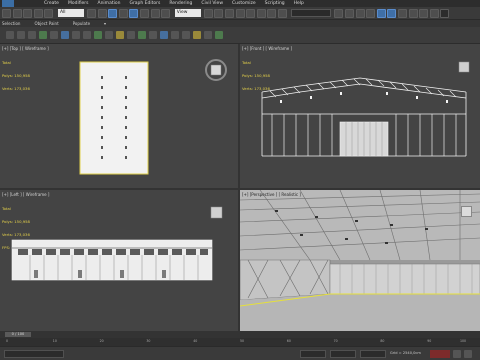 The image size is (480, 360). What do you see at coordinates (49, 13) in the screenshot?
I see `bind-space-warp-icon` at bounding box center [49, 13].